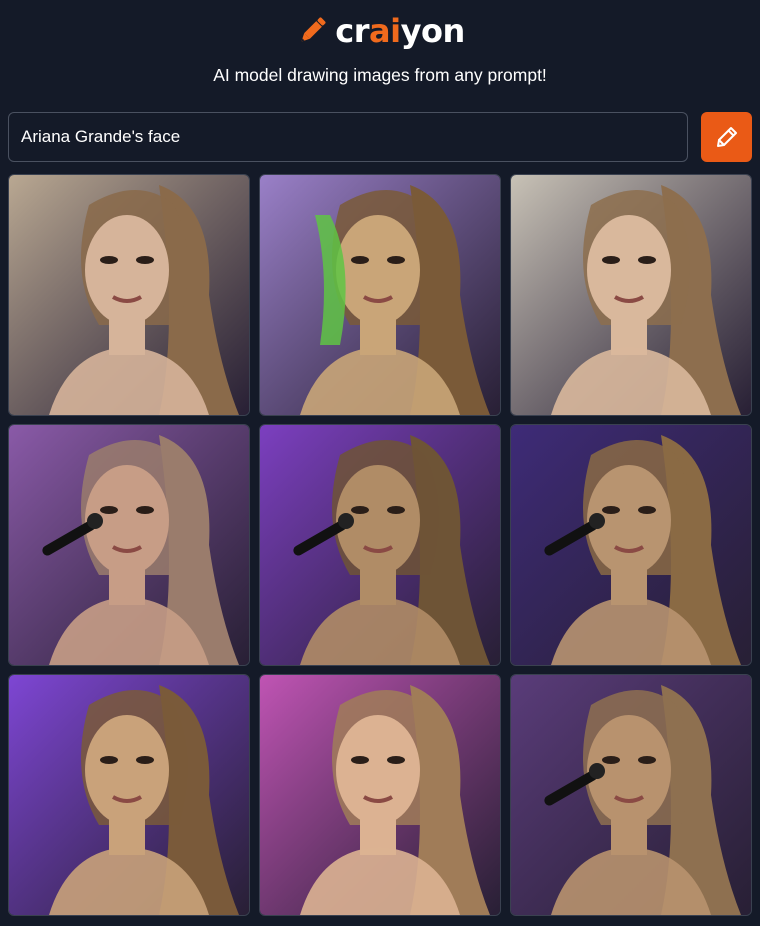 The width and height of the screenshot is (760, 926). I want to click on brand-wordmark: craiyon, so click(400, 31).